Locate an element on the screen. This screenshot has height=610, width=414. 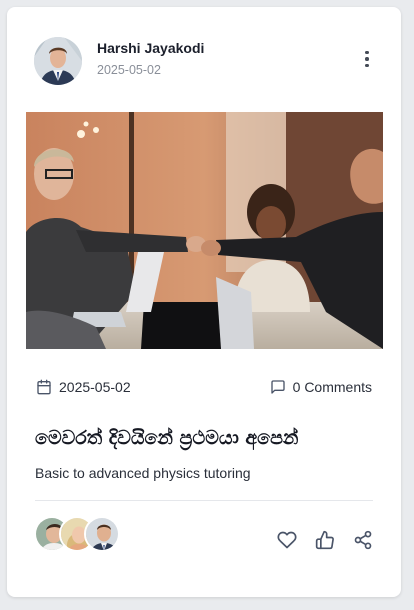
post-date-text: 2025-05-02 is located at coordinates (95, 387).